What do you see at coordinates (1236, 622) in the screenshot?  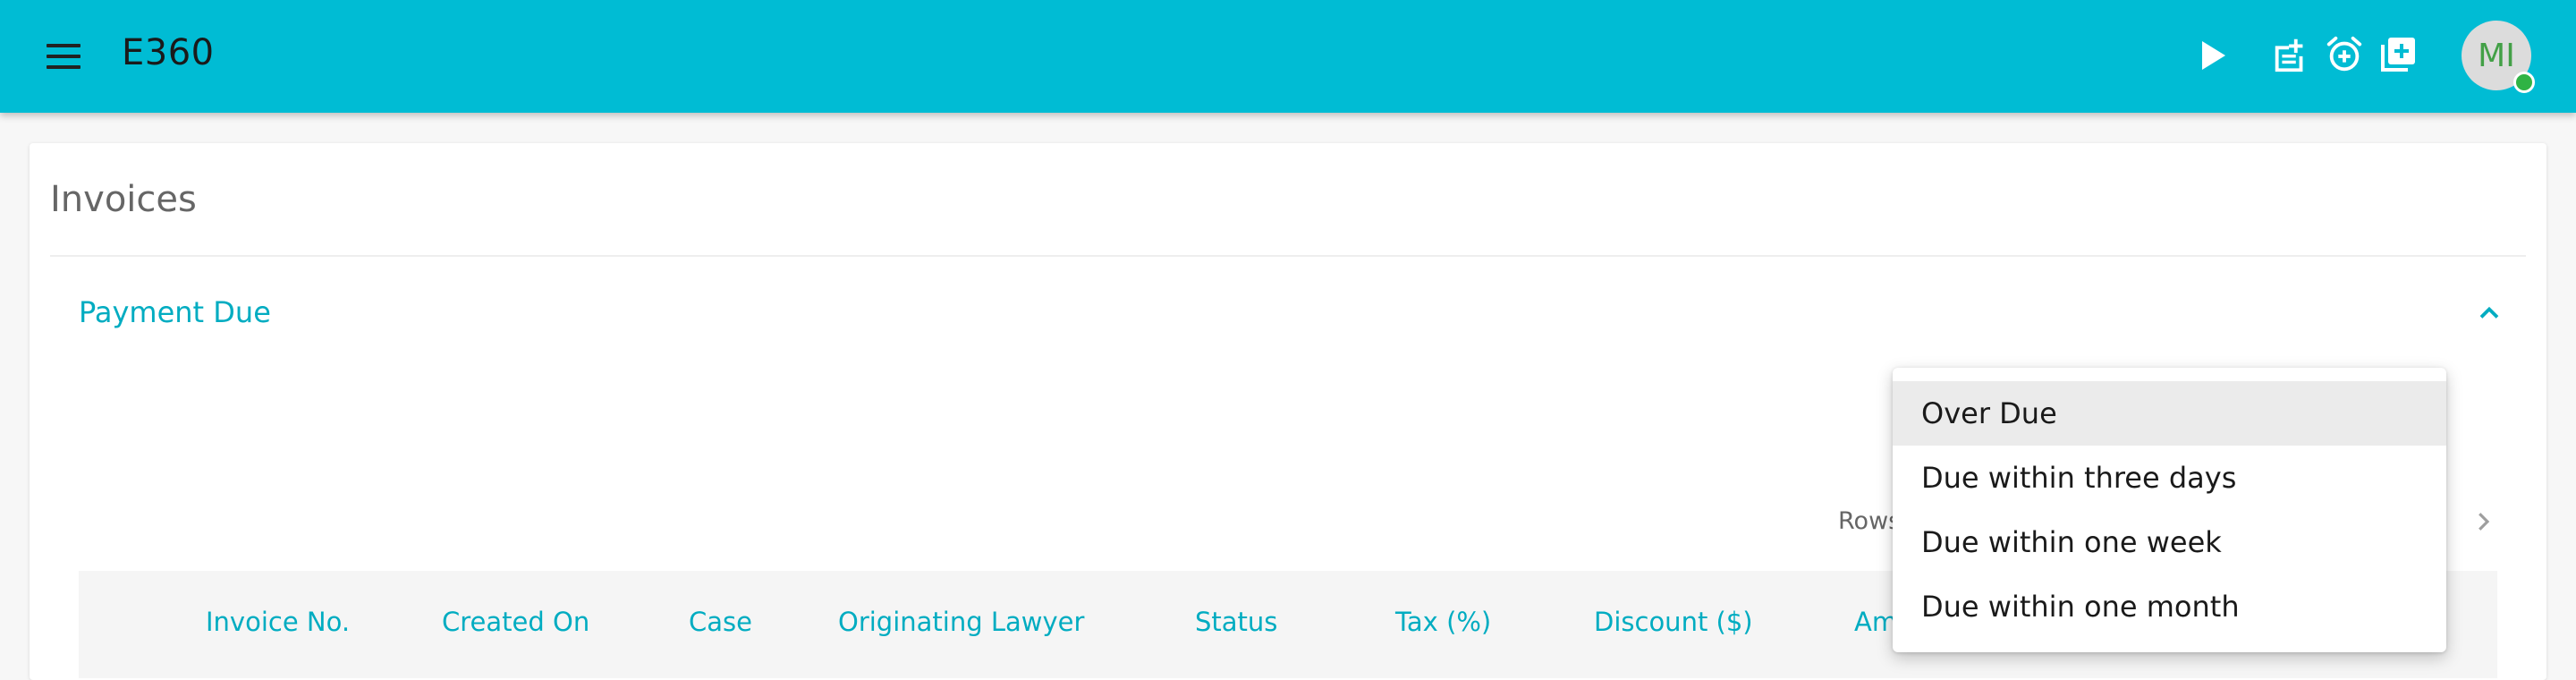 I see `column-header-status: Status` at bounding box center [1236, 622].